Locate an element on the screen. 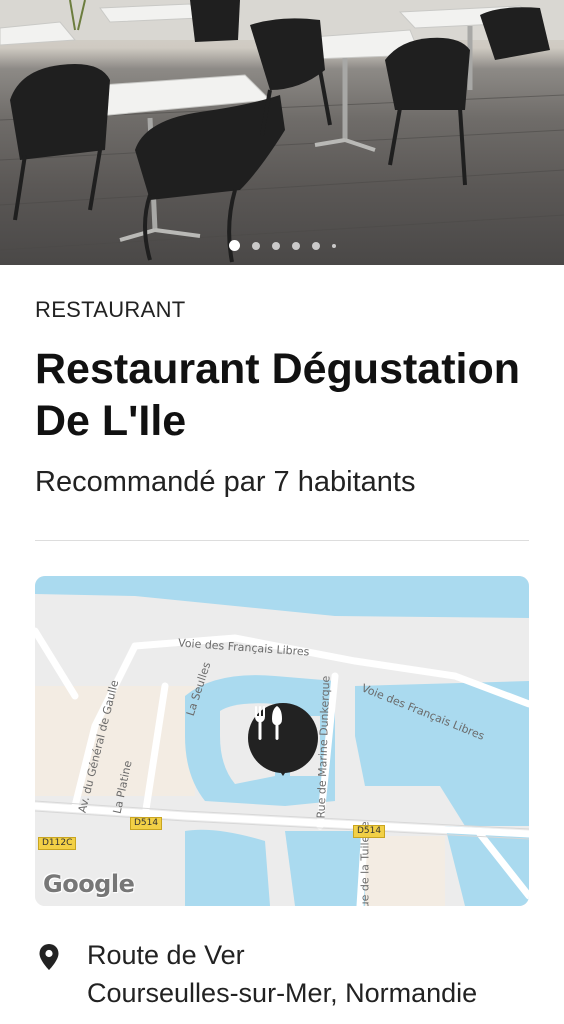  carousel-indicator is located at coordinates (282, 245).